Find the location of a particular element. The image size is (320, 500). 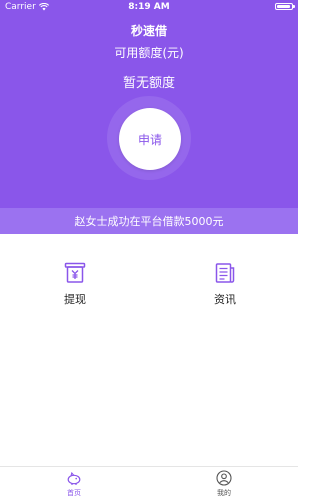

loan-notice-text: 赵女士成功在平台借款5000元 is located at coordinates (149, 221).